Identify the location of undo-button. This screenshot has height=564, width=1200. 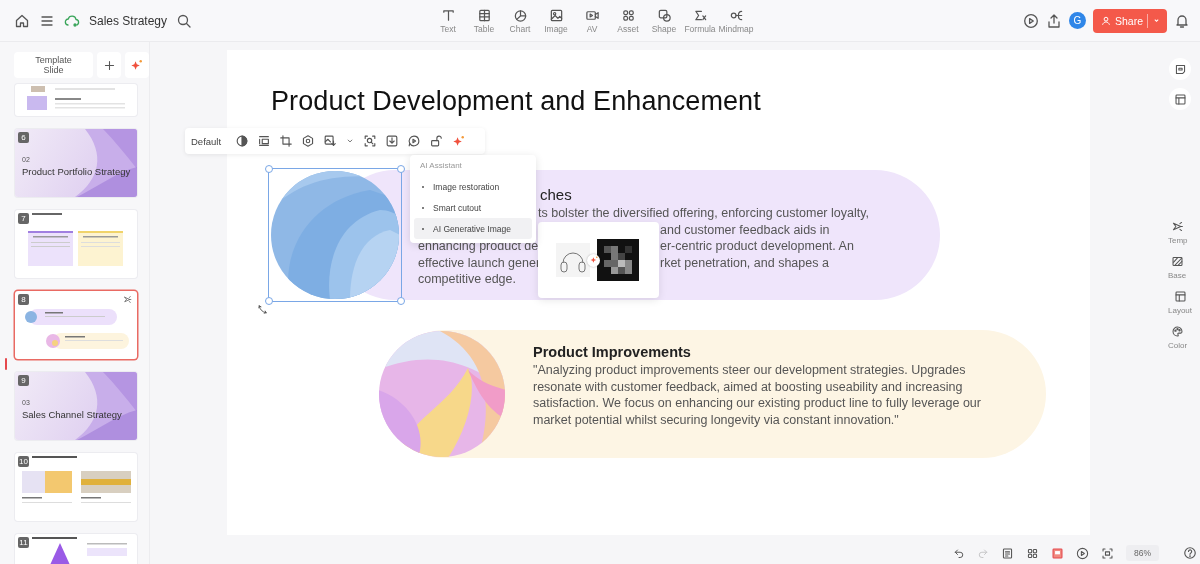
(959, 553).